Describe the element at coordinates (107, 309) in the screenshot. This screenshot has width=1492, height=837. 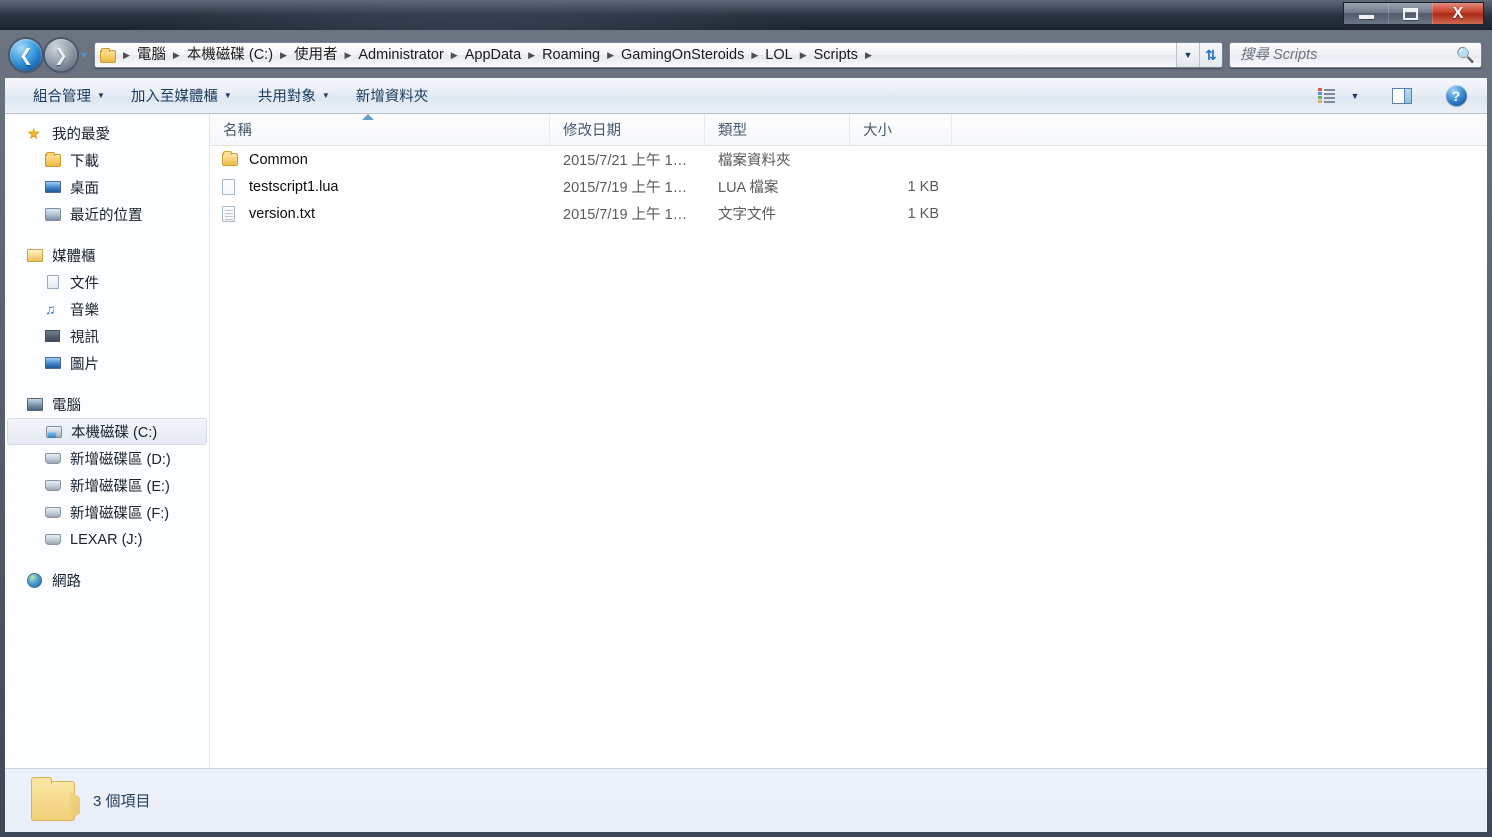
I see `sidebar-item-音樂: ♫ 音樂` at that location.